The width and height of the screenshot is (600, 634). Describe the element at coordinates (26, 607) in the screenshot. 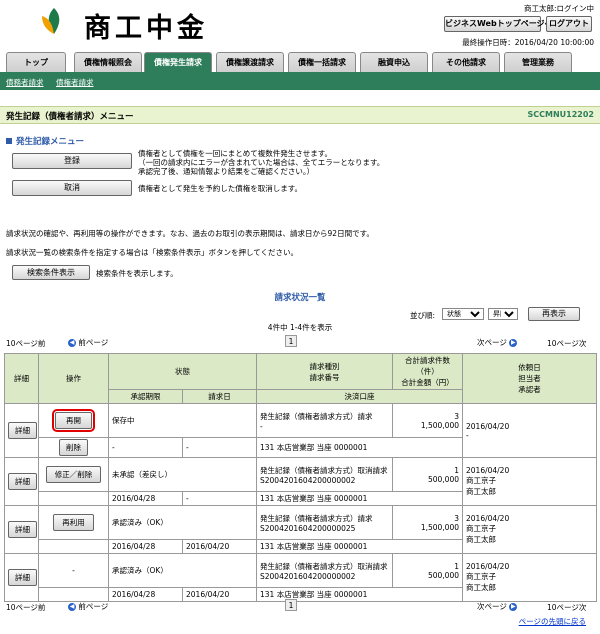

I see `pager-bottom-prev10: 10ページ前` at that location.